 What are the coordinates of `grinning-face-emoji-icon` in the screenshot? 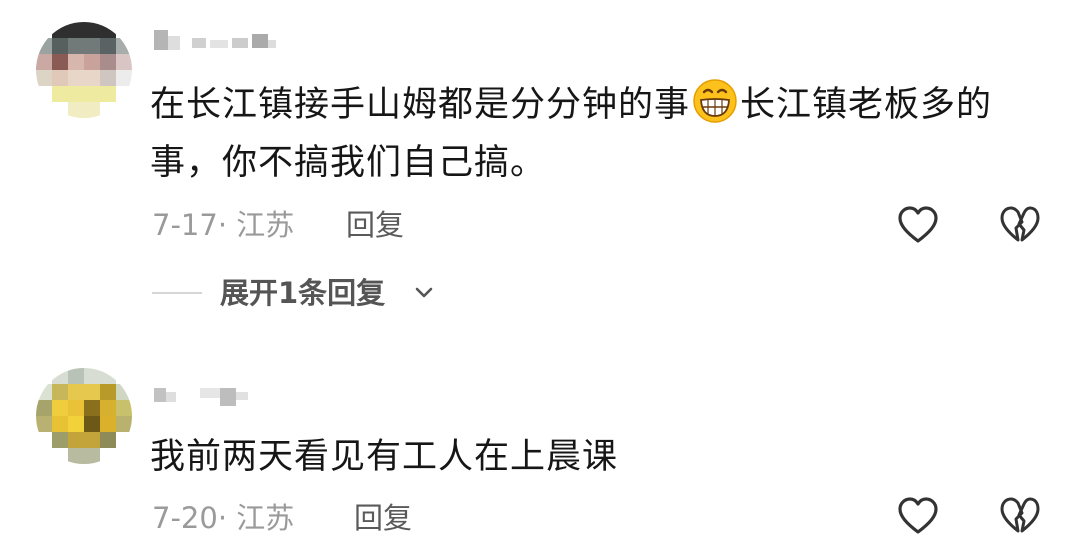 It's located at (715, 101).